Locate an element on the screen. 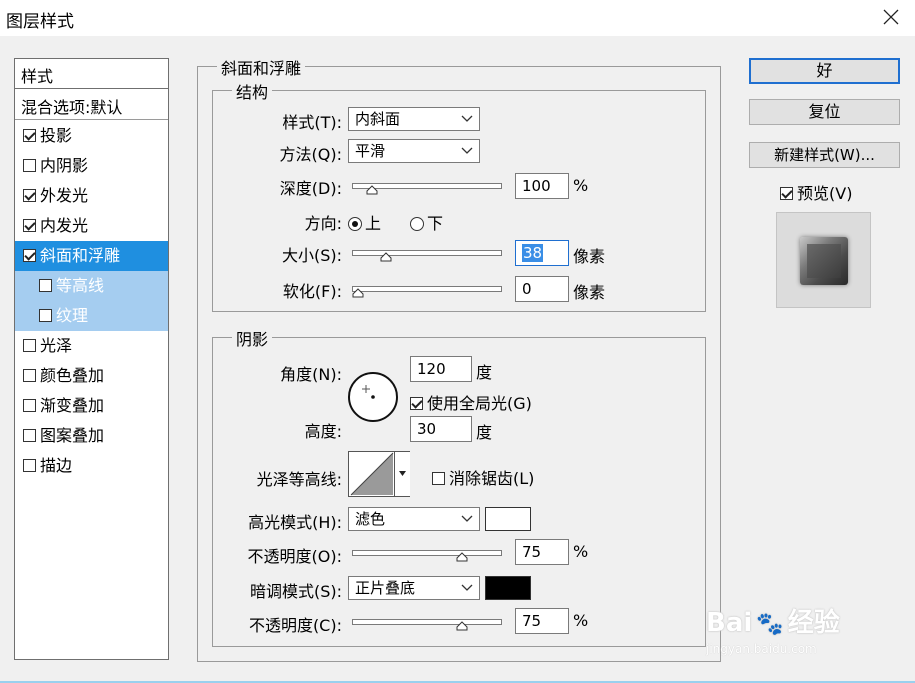 This screenshot has width=915, height=683. depth-label: 深度(D): is located at coordinates (310, 188).